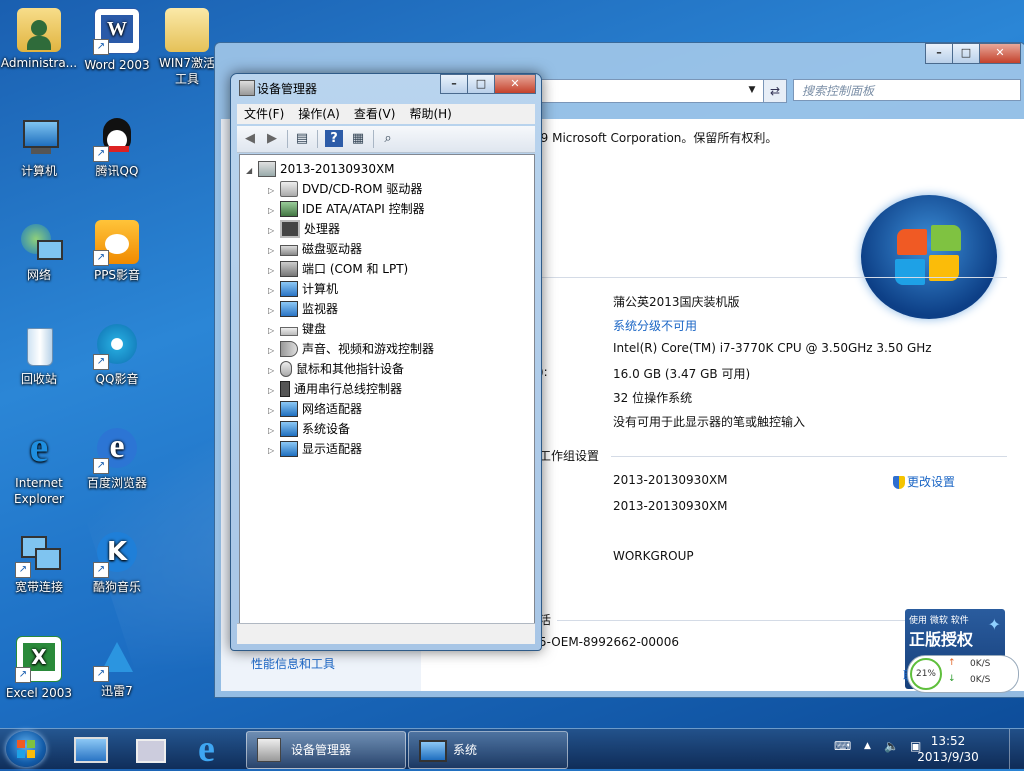 This screenshot has width=1024, height=771. What do you see at coordinates (302, 138) in the screenshot?
I see `show-hide-console-tree-icon: ▤` at bounding box center [302, 138].